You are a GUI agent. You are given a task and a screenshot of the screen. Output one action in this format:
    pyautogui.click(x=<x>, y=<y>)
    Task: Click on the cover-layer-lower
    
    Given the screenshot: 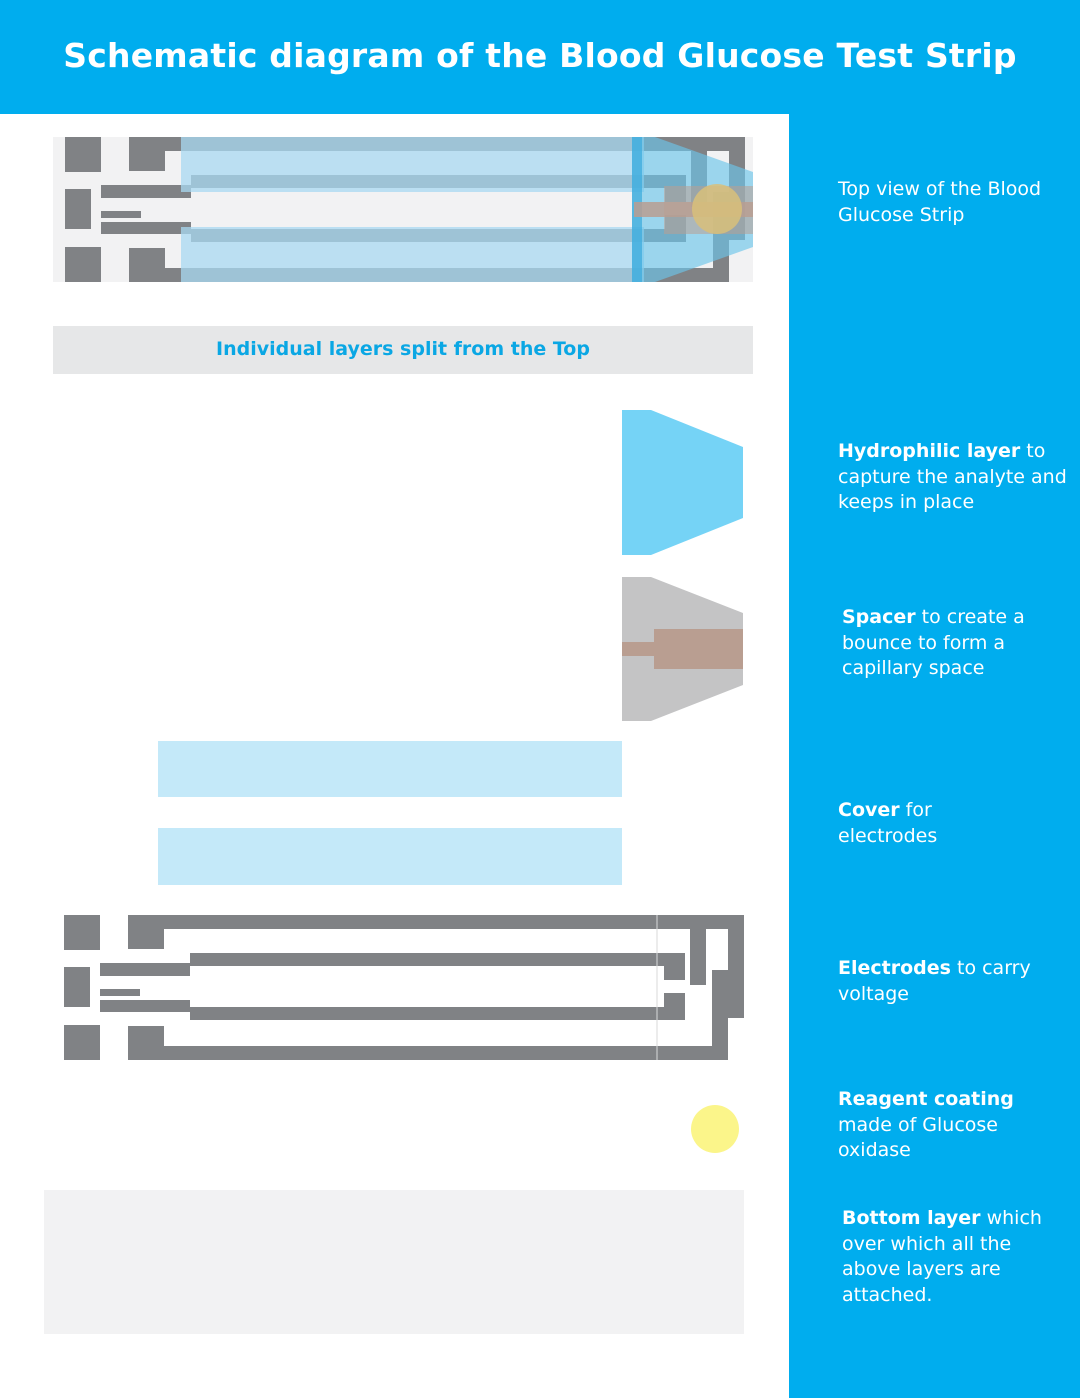 What is the action you would take?
    pyautogui.click(x=390, y=856)
    